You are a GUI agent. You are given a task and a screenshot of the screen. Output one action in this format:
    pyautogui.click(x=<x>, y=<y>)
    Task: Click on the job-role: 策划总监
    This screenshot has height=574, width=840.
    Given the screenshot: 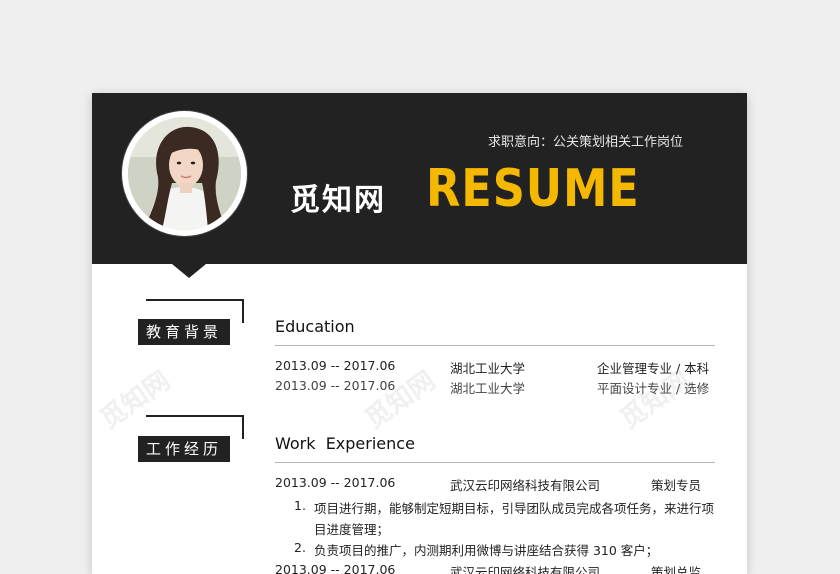 What is the action you would take?
    pyautogui.click(x=676, y=569)
    